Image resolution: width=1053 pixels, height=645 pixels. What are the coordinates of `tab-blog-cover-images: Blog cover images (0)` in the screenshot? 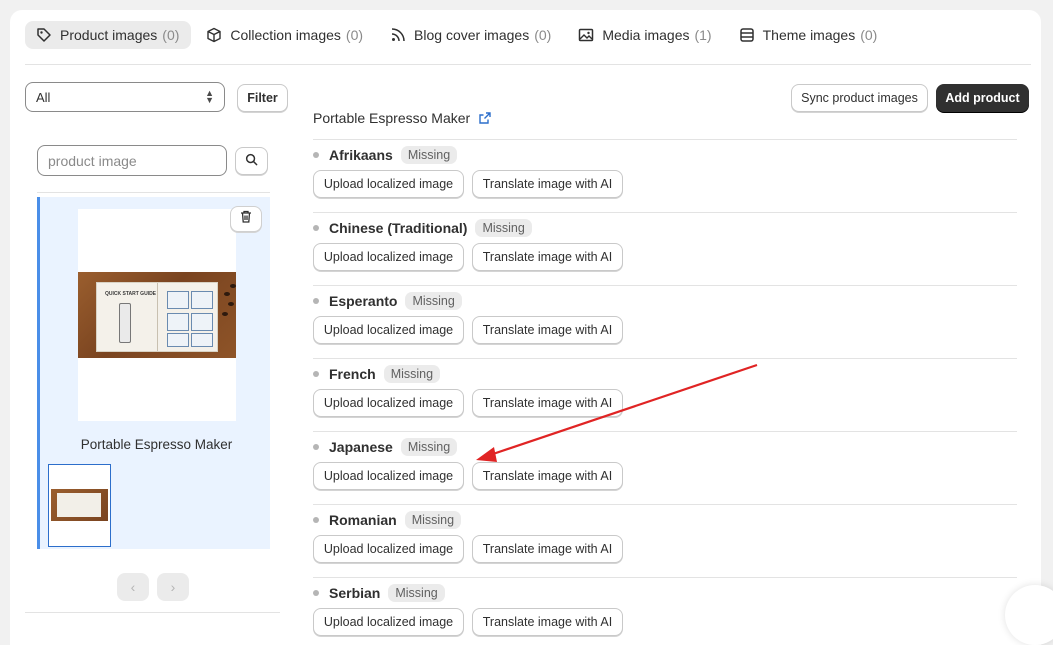 It's located at (471, 35).